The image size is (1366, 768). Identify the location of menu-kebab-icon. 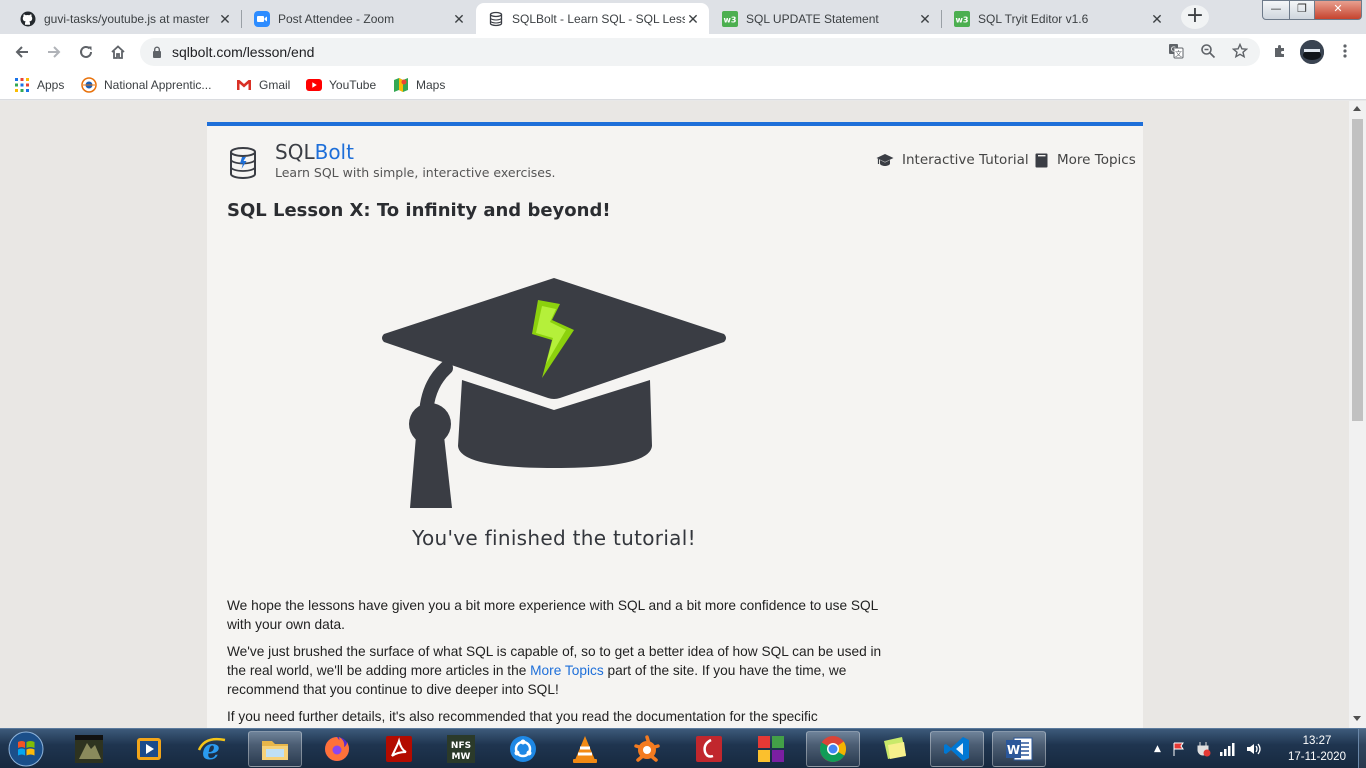
(1345, 51).